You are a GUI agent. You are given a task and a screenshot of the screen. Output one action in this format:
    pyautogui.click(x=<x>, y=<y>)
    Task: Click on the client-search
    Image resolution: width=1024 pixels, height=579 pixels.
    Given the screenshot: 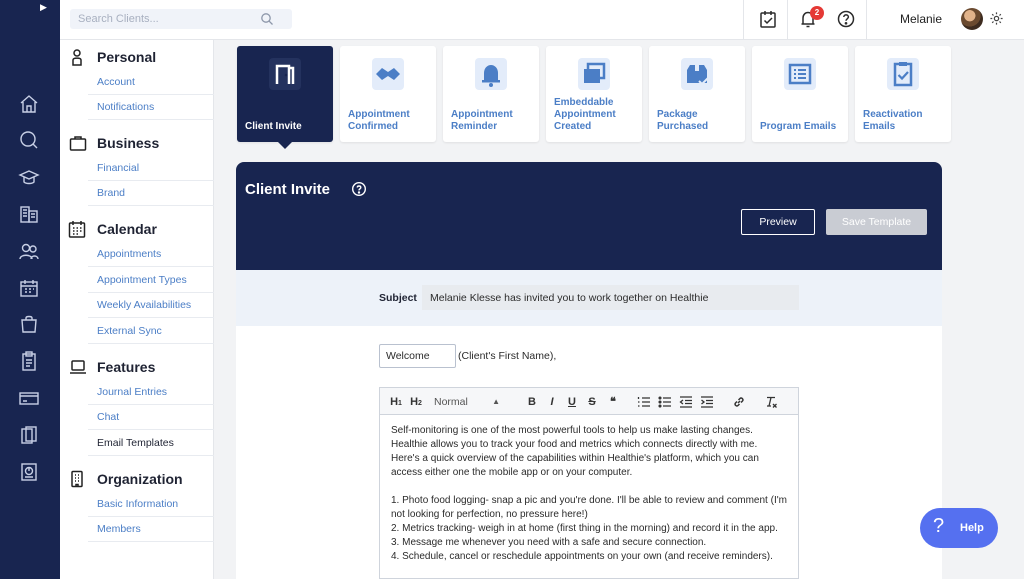 What is the action you would take?
    pyautogui.click(x=181, y=19)
    